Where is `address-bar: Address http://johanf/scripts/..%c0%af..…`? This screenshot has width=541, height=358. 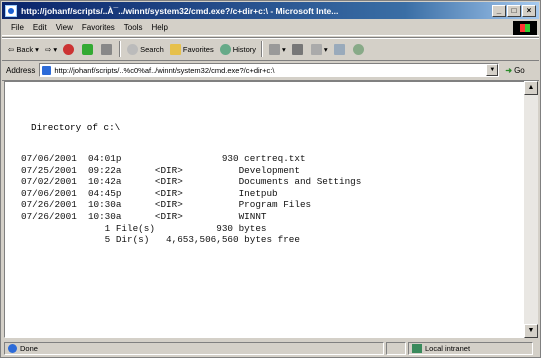 address-bar: Address http://johanf/scripts/..%c0%af..… is located at coordinates (270, 70).